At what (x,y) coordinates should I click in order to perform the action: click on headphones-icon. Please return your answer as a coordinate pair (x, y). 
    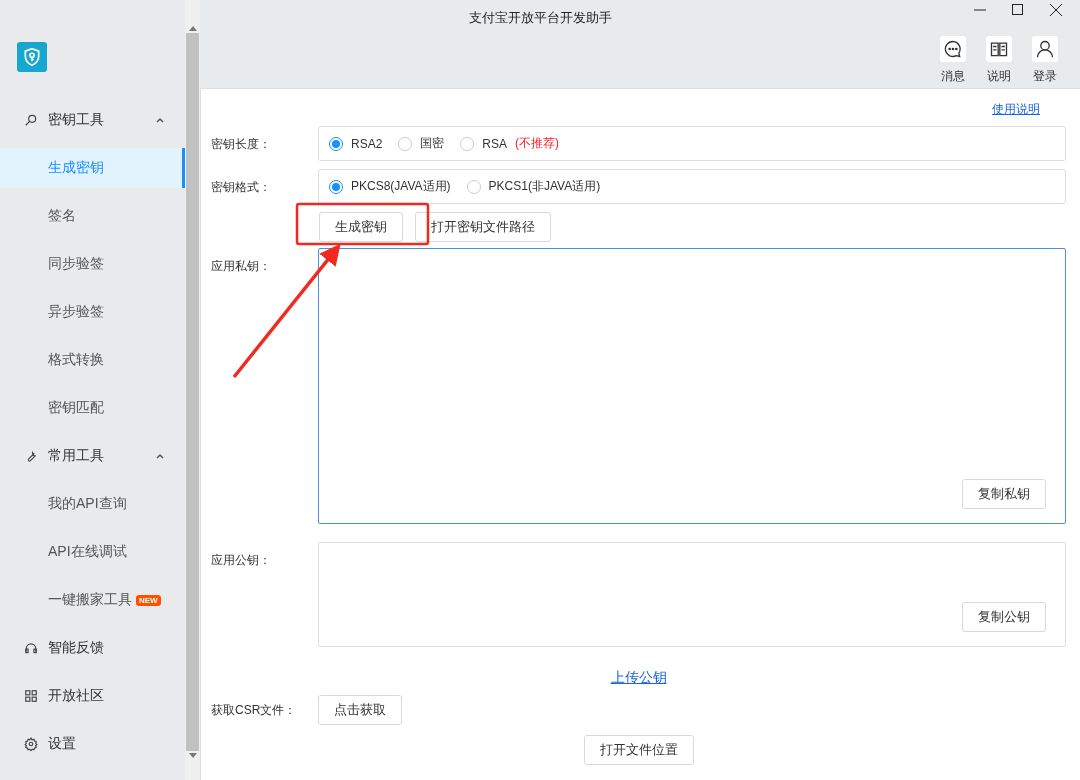
    Looking at the image, I should click on (31, 648).